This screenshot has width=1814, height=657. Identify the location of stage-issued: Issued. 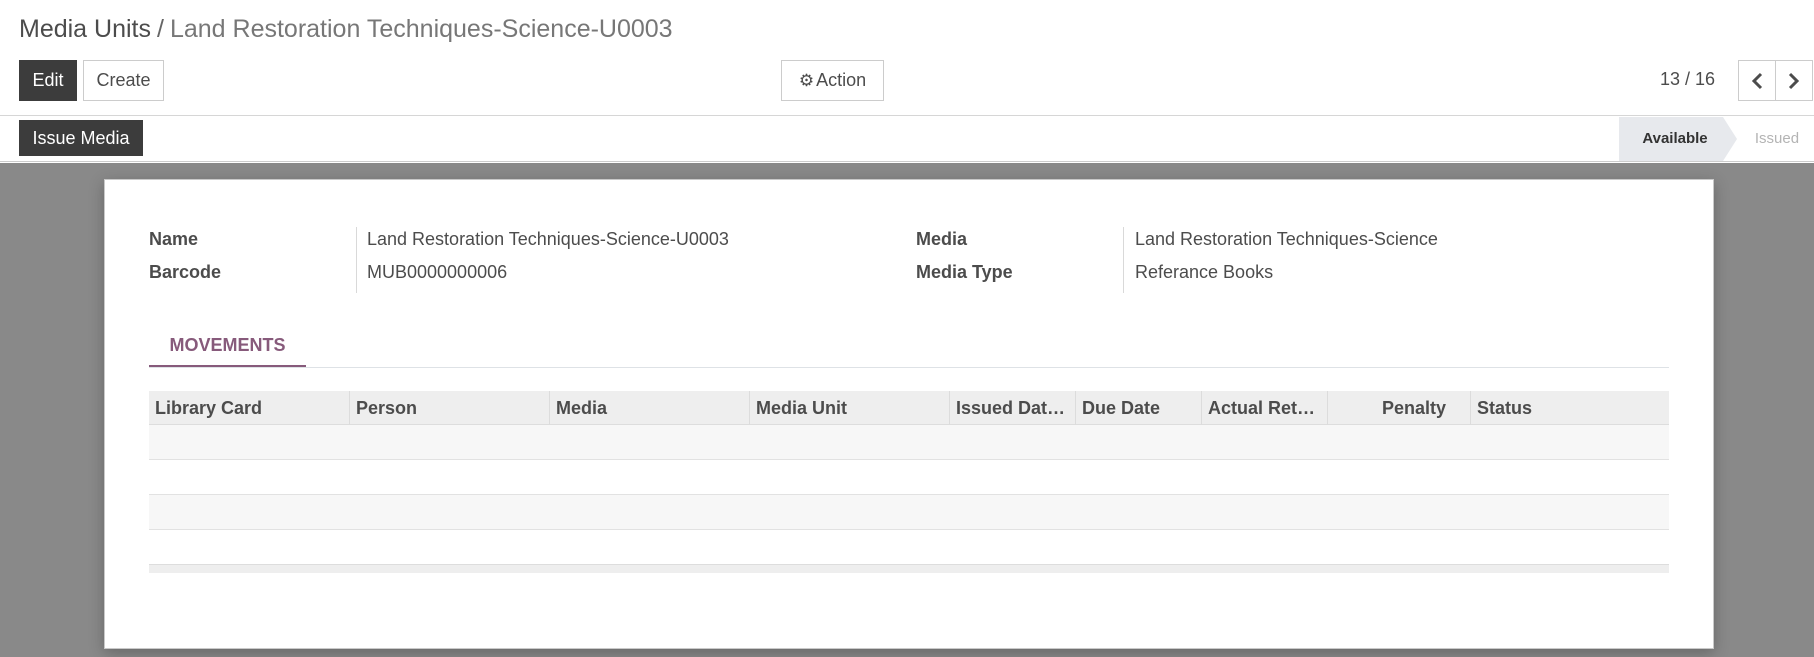
(1777, 139).